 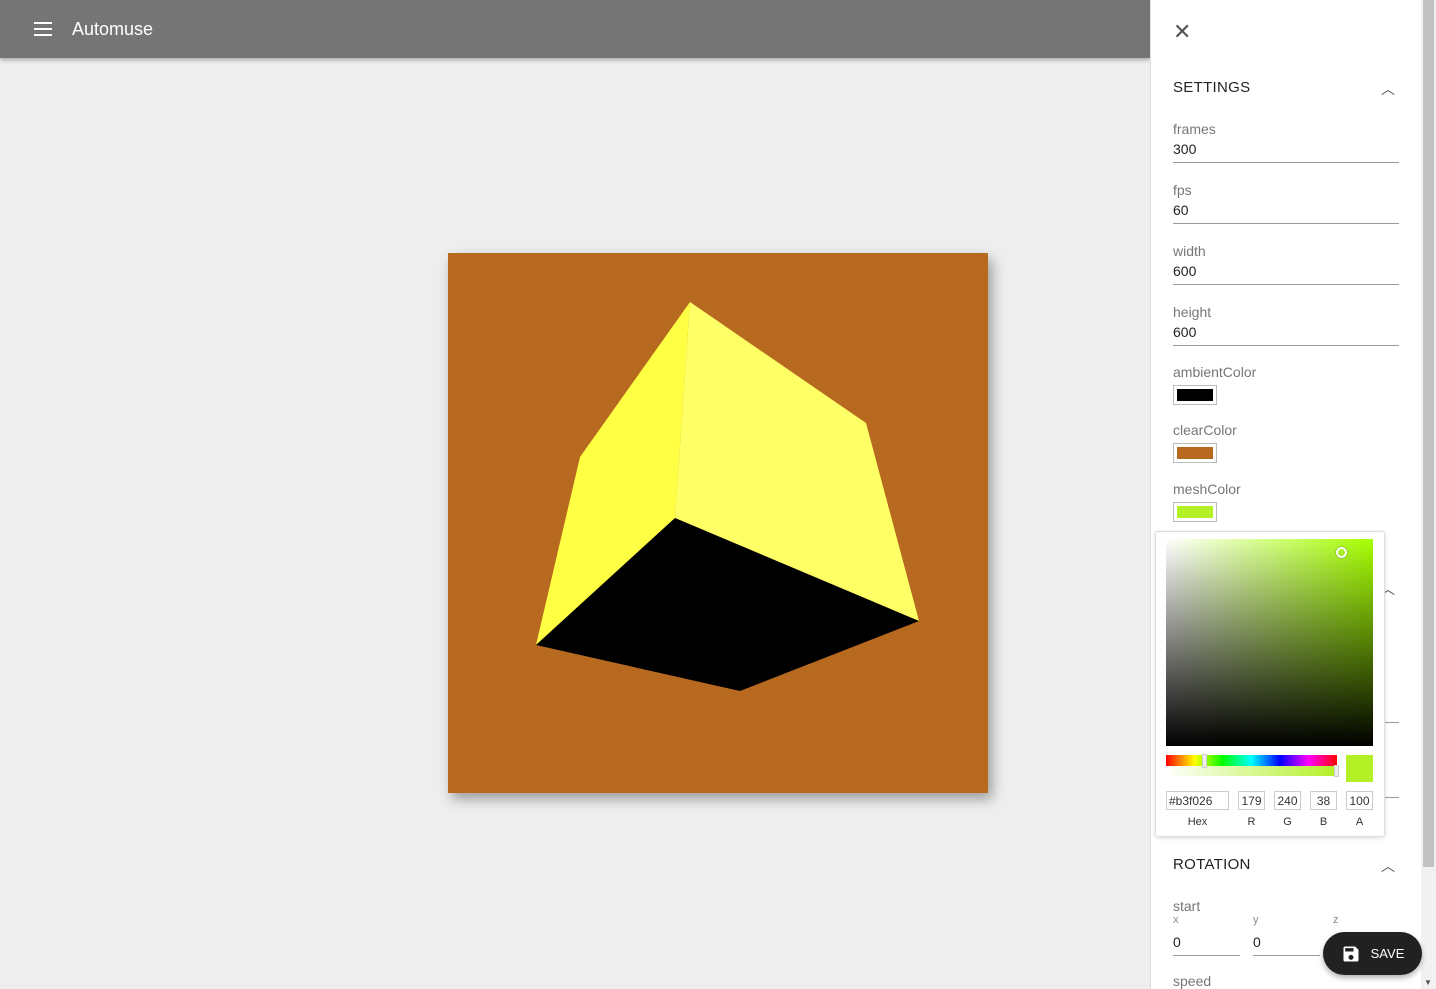 What do you see at coordinates (1182, 32) in the screenshot?
I see `close-icon: ✕` at bounding box center [1182, 32].